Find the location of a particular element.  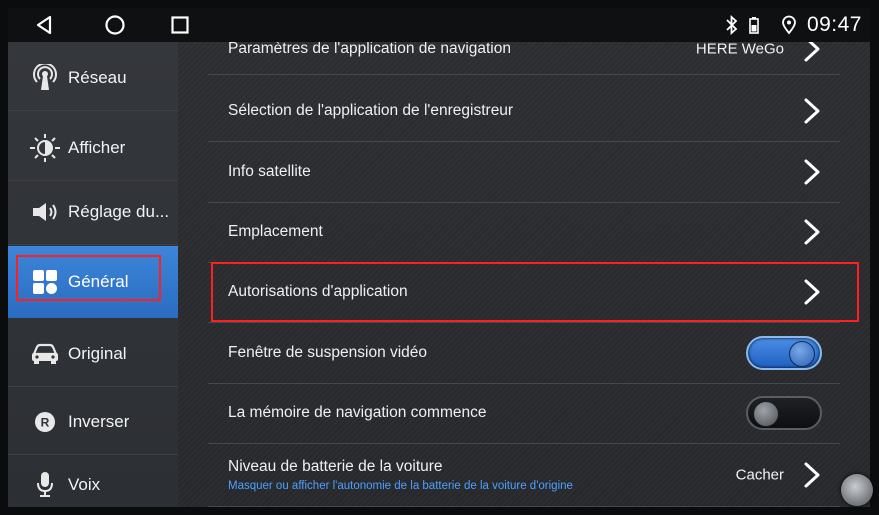

row-title: La mémoire de navigation commence is located at coordinates (357, 412).